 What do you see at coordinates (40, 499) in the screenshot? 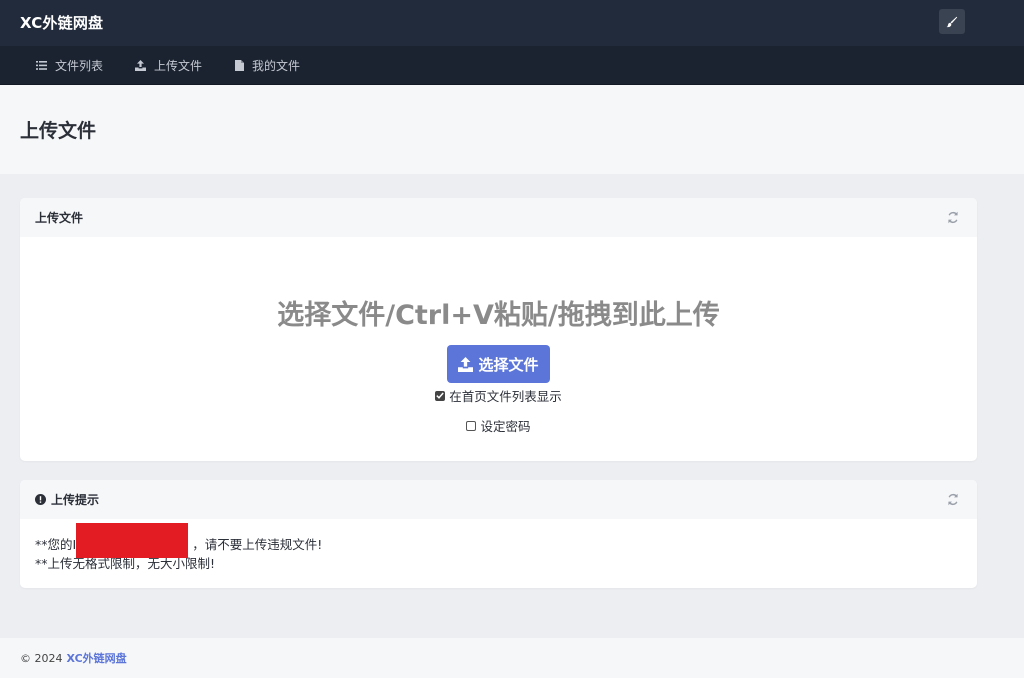
I see `info-circle-icon` at bounding box center [40, 499].